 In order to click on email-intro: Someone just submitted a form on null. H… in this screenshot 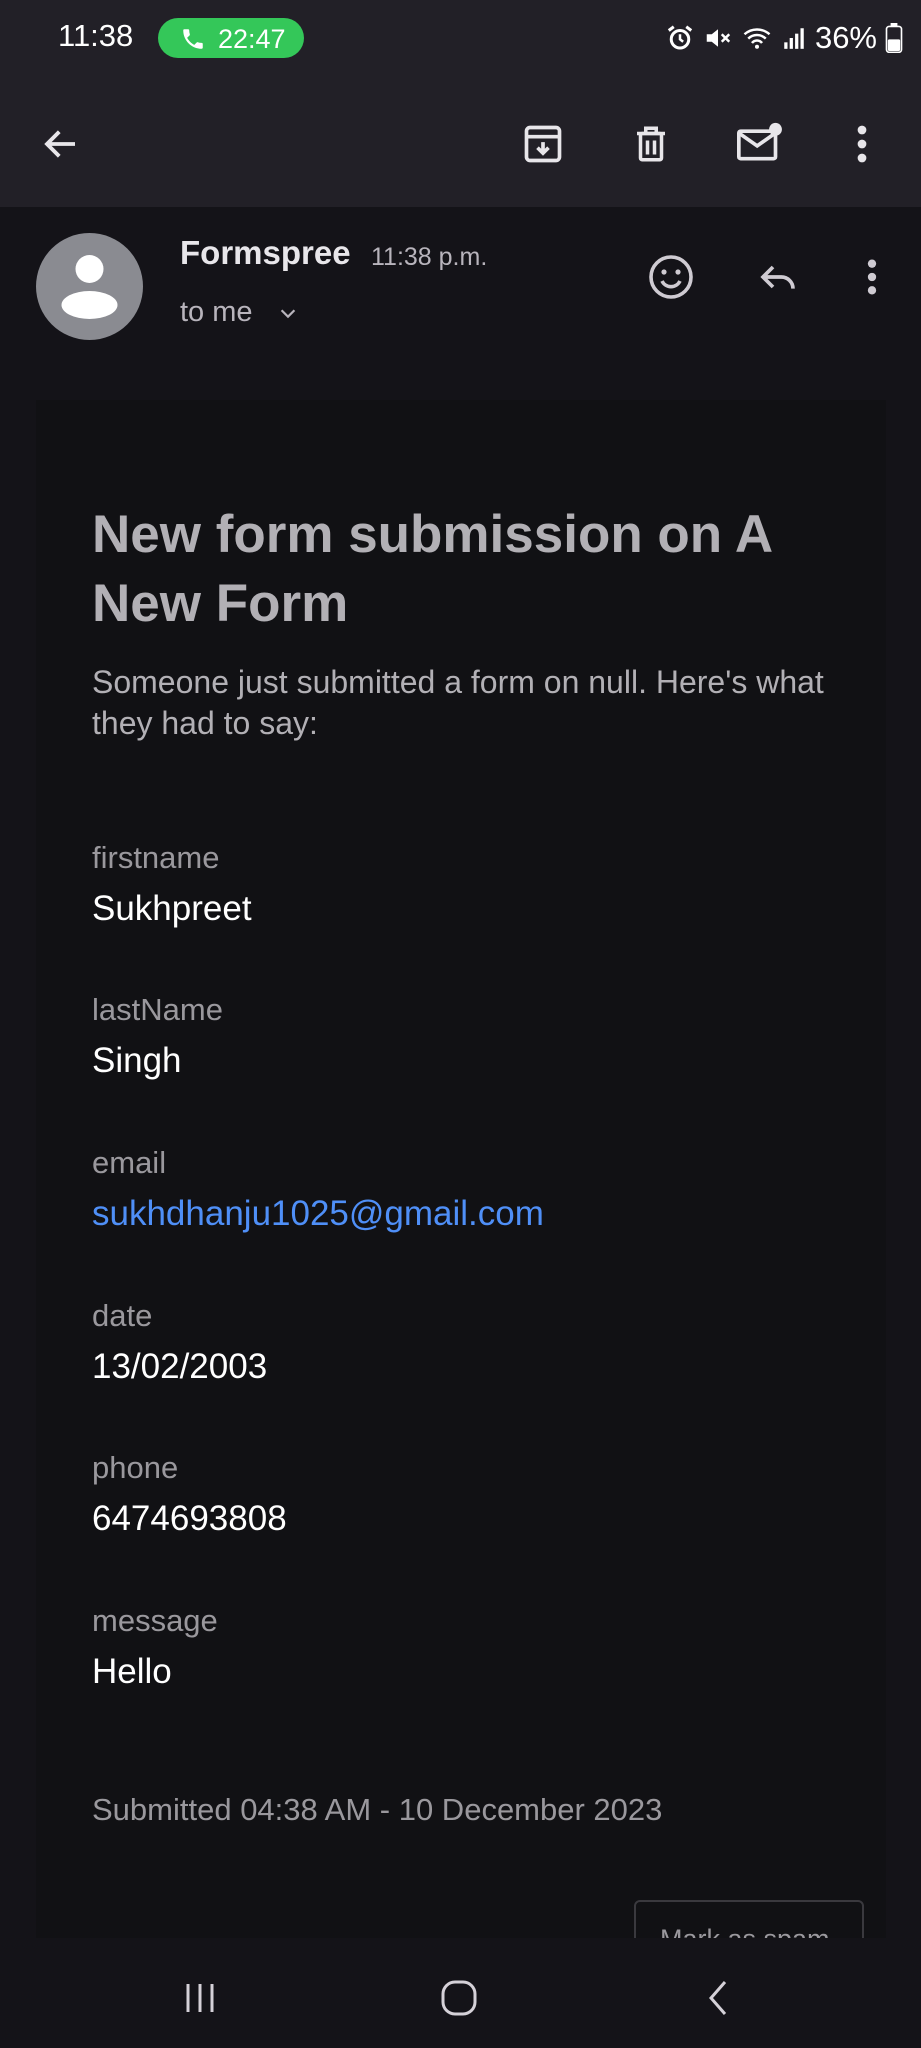, I will do `click(458, 702)`.